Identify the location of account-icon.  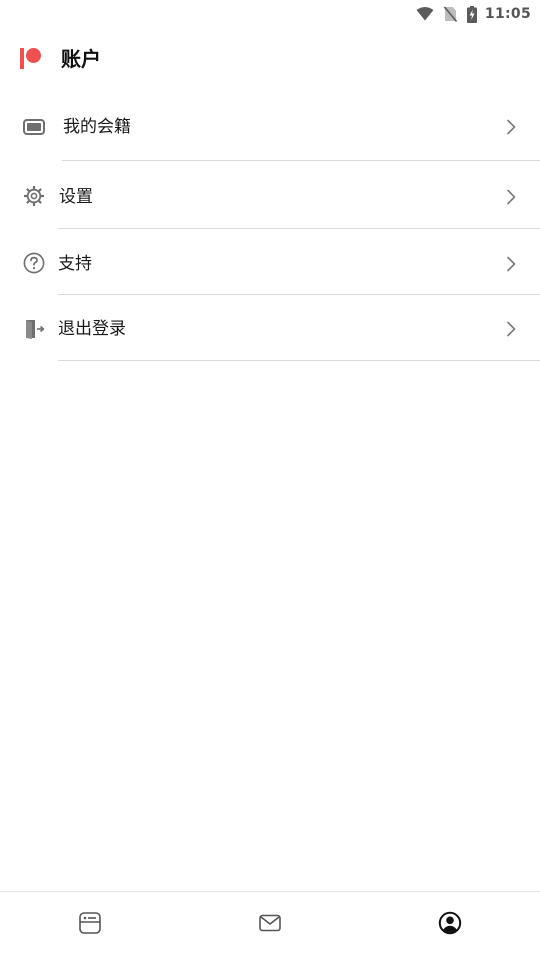
(450, 925).